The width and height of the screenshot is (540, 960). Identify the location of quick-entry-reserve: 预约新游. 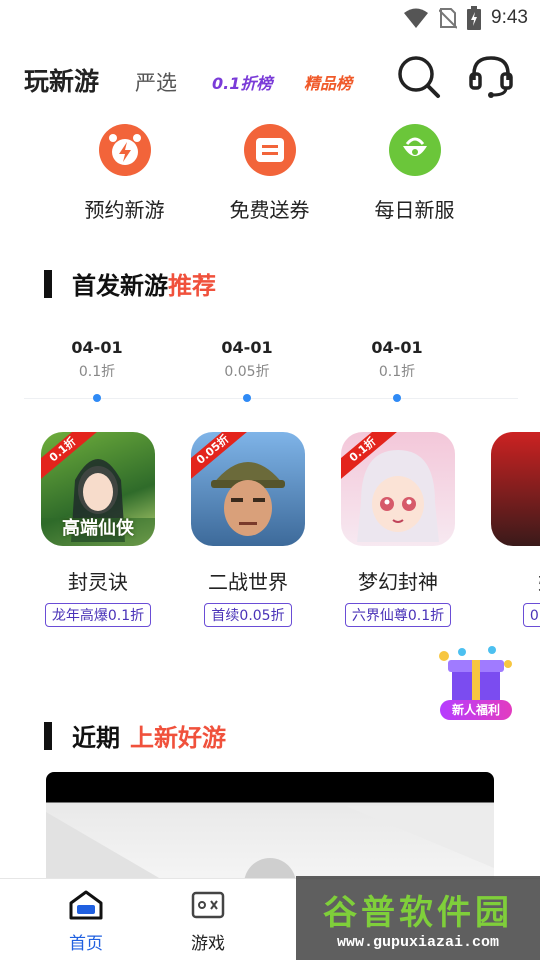
(124, 173).